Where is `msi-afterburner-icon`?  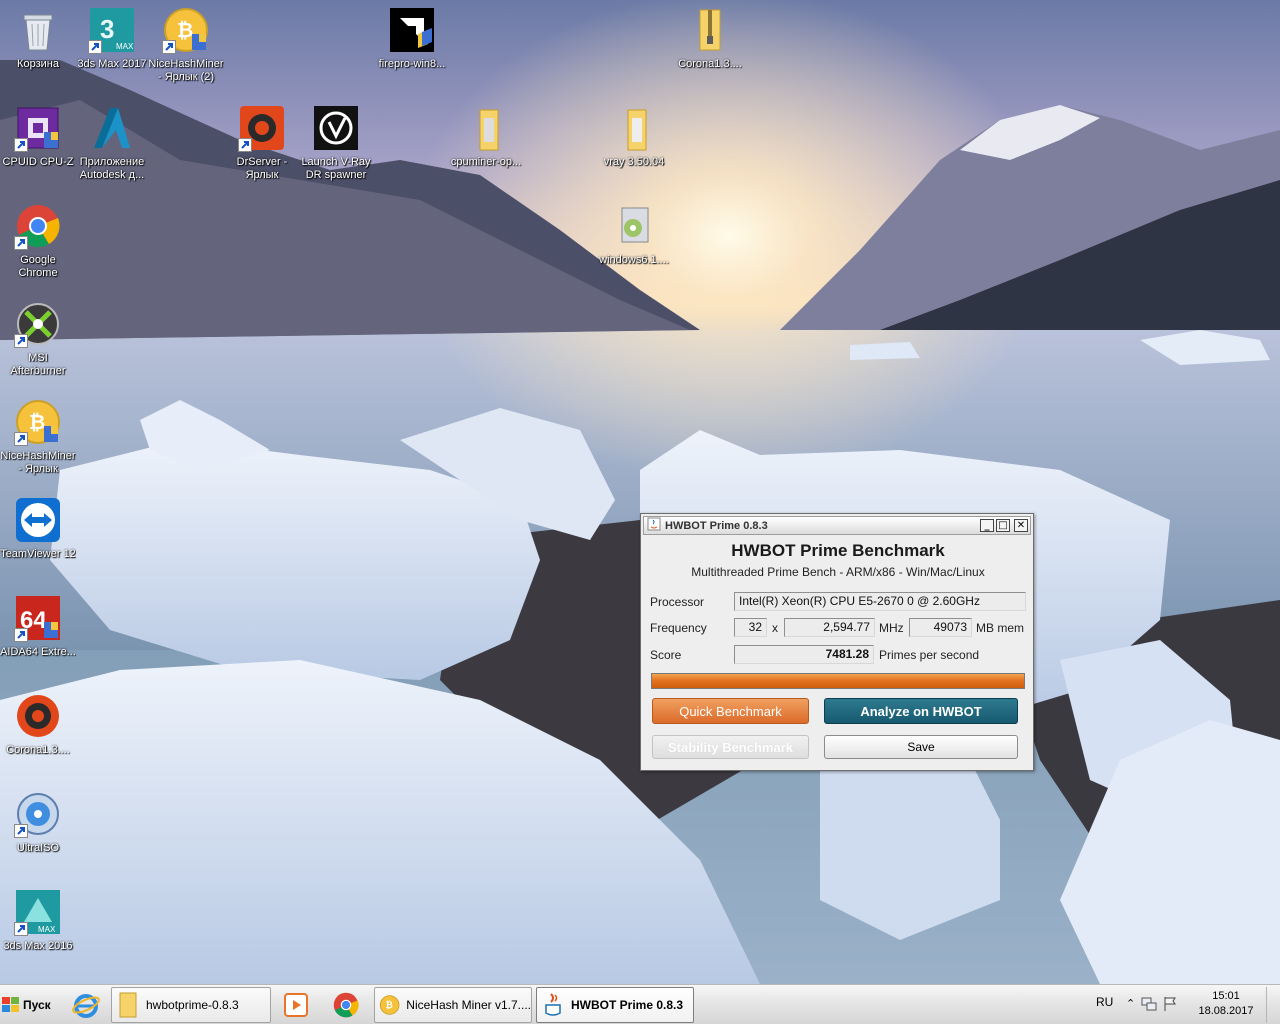
msi-afterburner-icon is located at coordinates (38, 324).